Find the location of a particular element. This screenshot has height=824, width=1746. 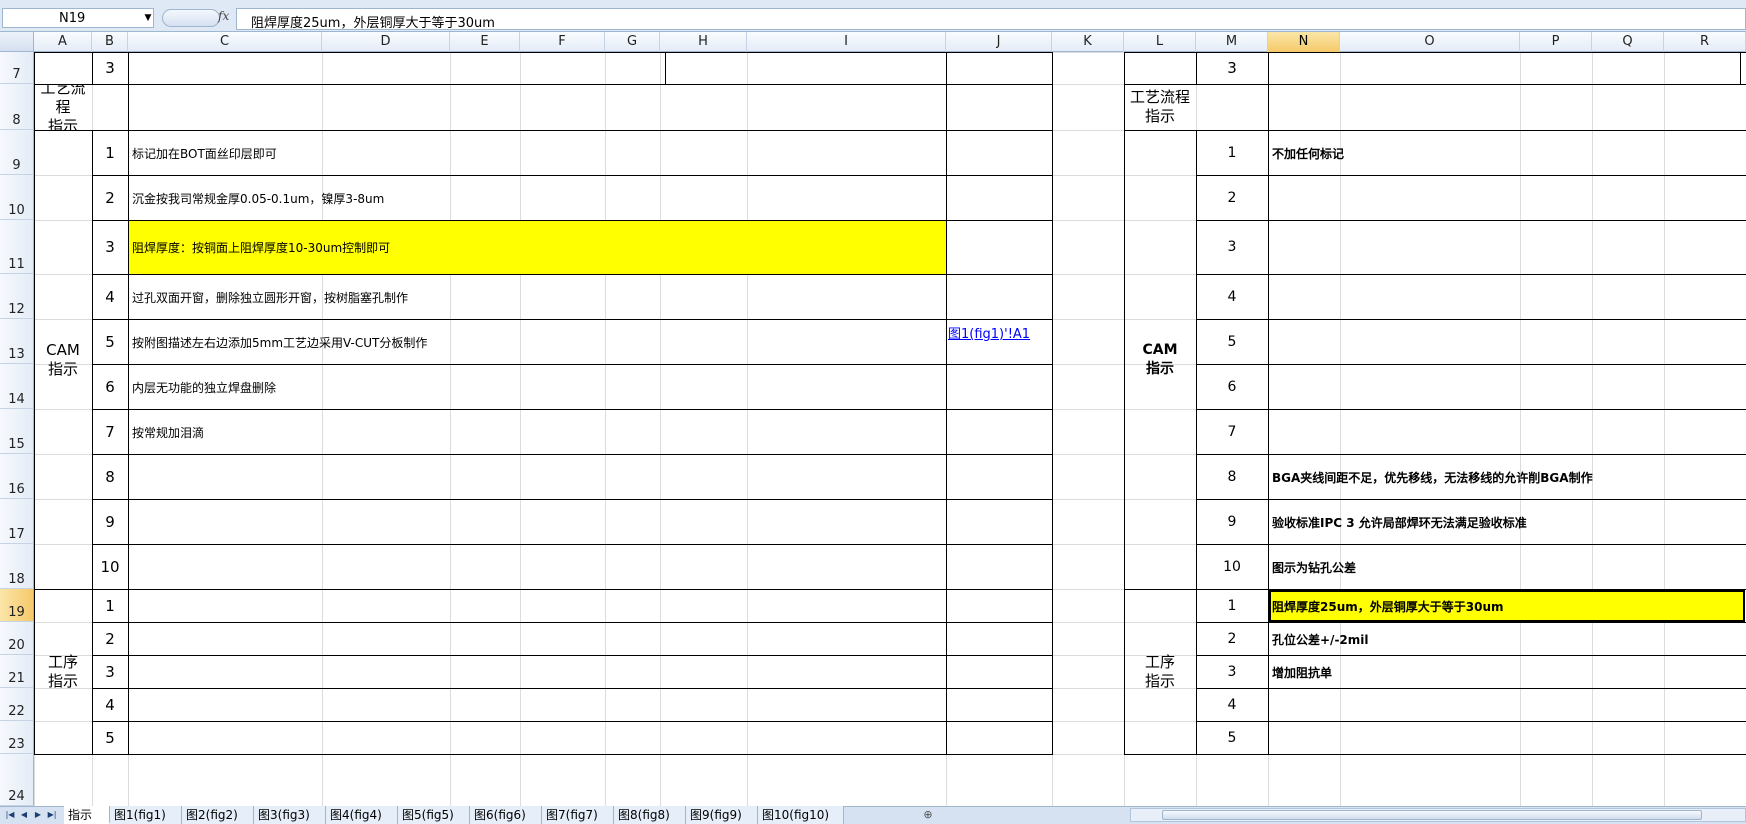

right-cam-item-text: 图示为钻孔公差 is located at coordinates (1507, 567).